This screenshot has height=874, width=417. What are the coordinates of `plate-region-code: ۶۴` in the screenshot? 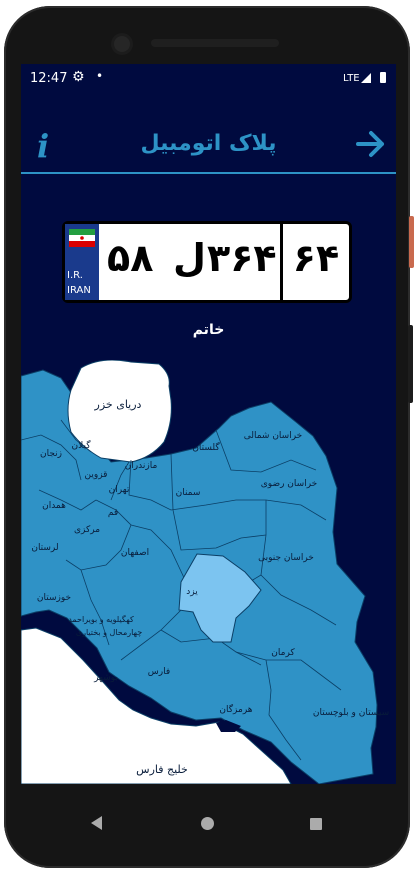 It's located at (316, 258).